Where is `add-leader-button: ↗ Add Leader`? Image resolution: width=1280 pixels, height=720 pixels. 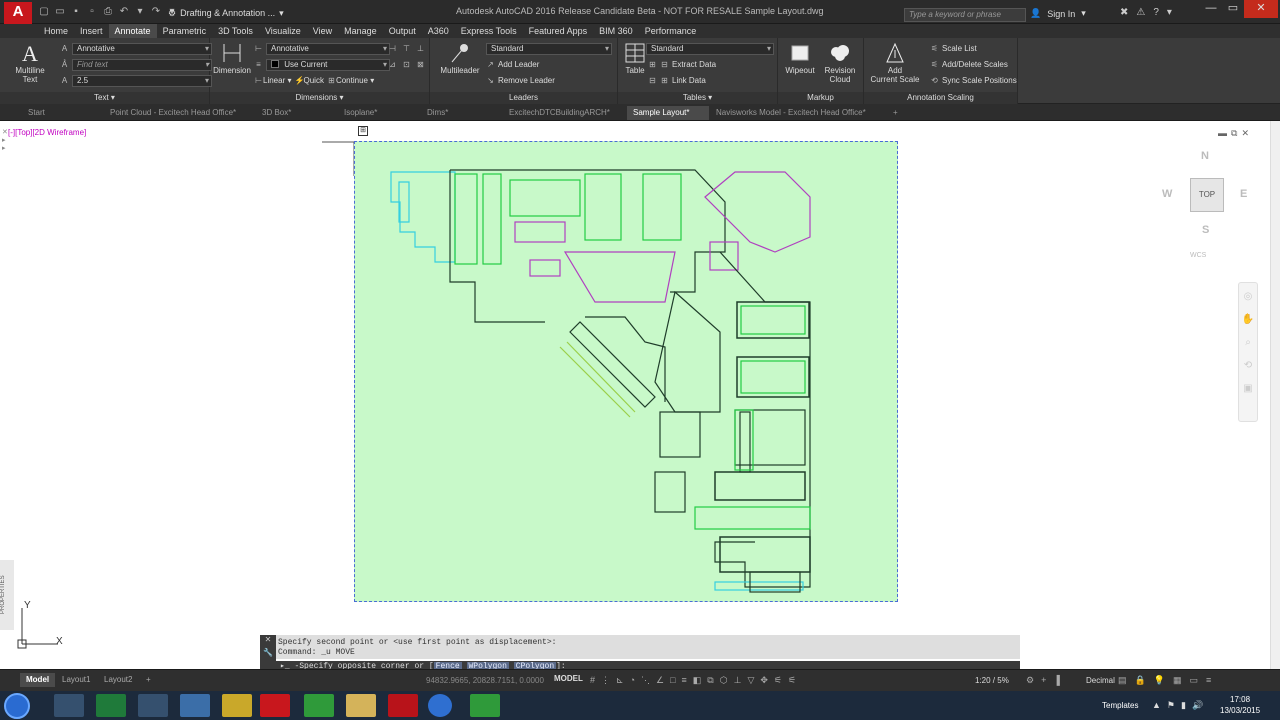
add-leader-button: ↗ Add Leader is located at coordinates (512, 64).